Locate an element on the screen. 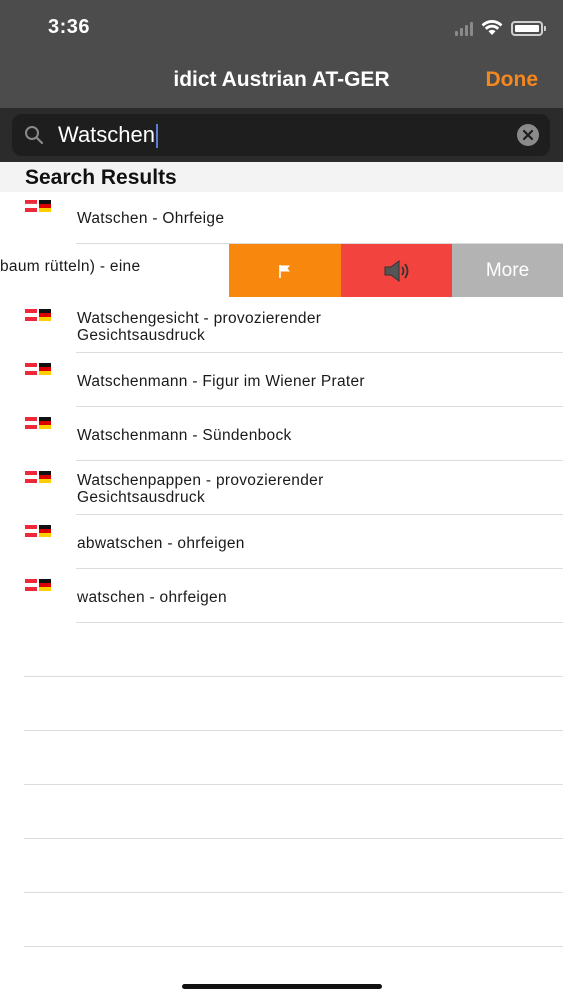 This screenshot has width=563, height=1000. search-input: Watschen is located at coordinates (281, 135).